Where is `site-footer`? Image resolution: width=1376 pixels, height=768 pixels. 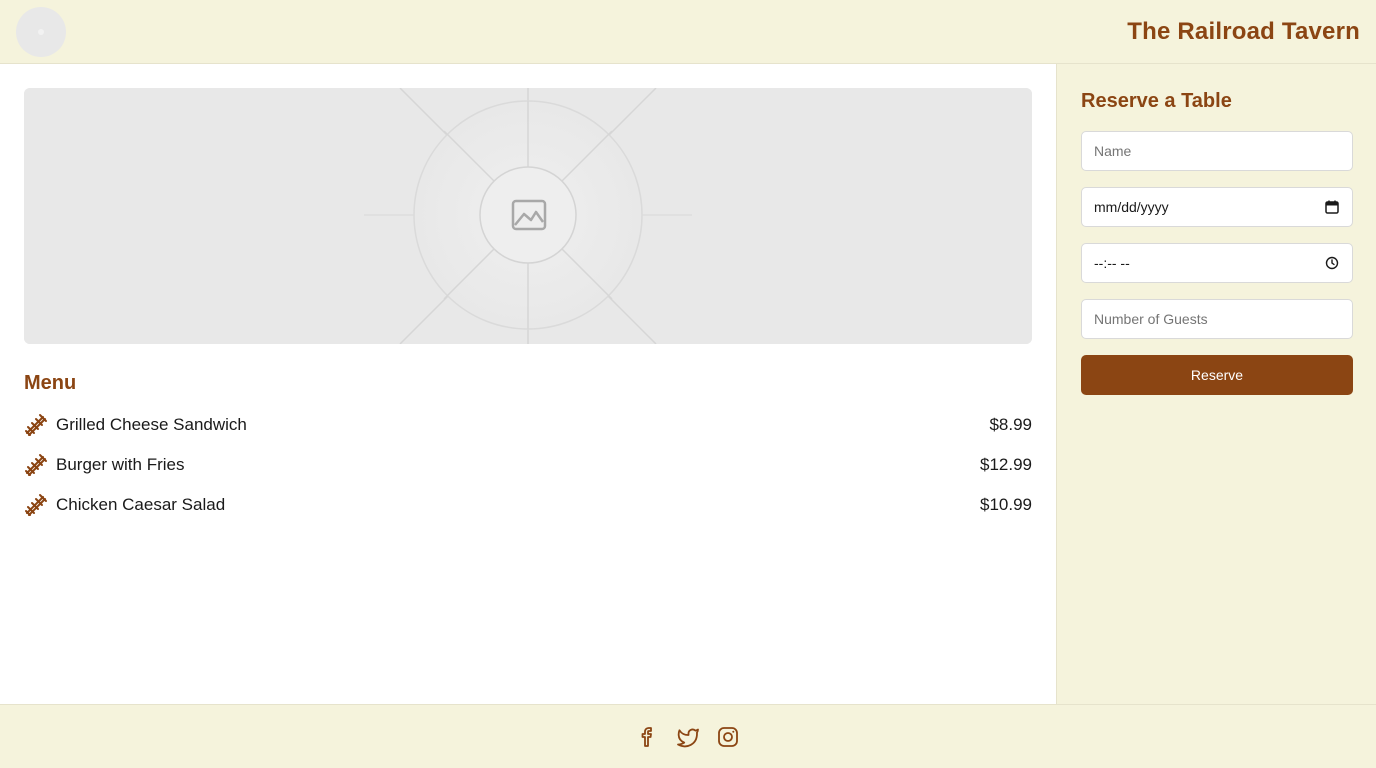
site-footer is located at coordinates (688, 736).